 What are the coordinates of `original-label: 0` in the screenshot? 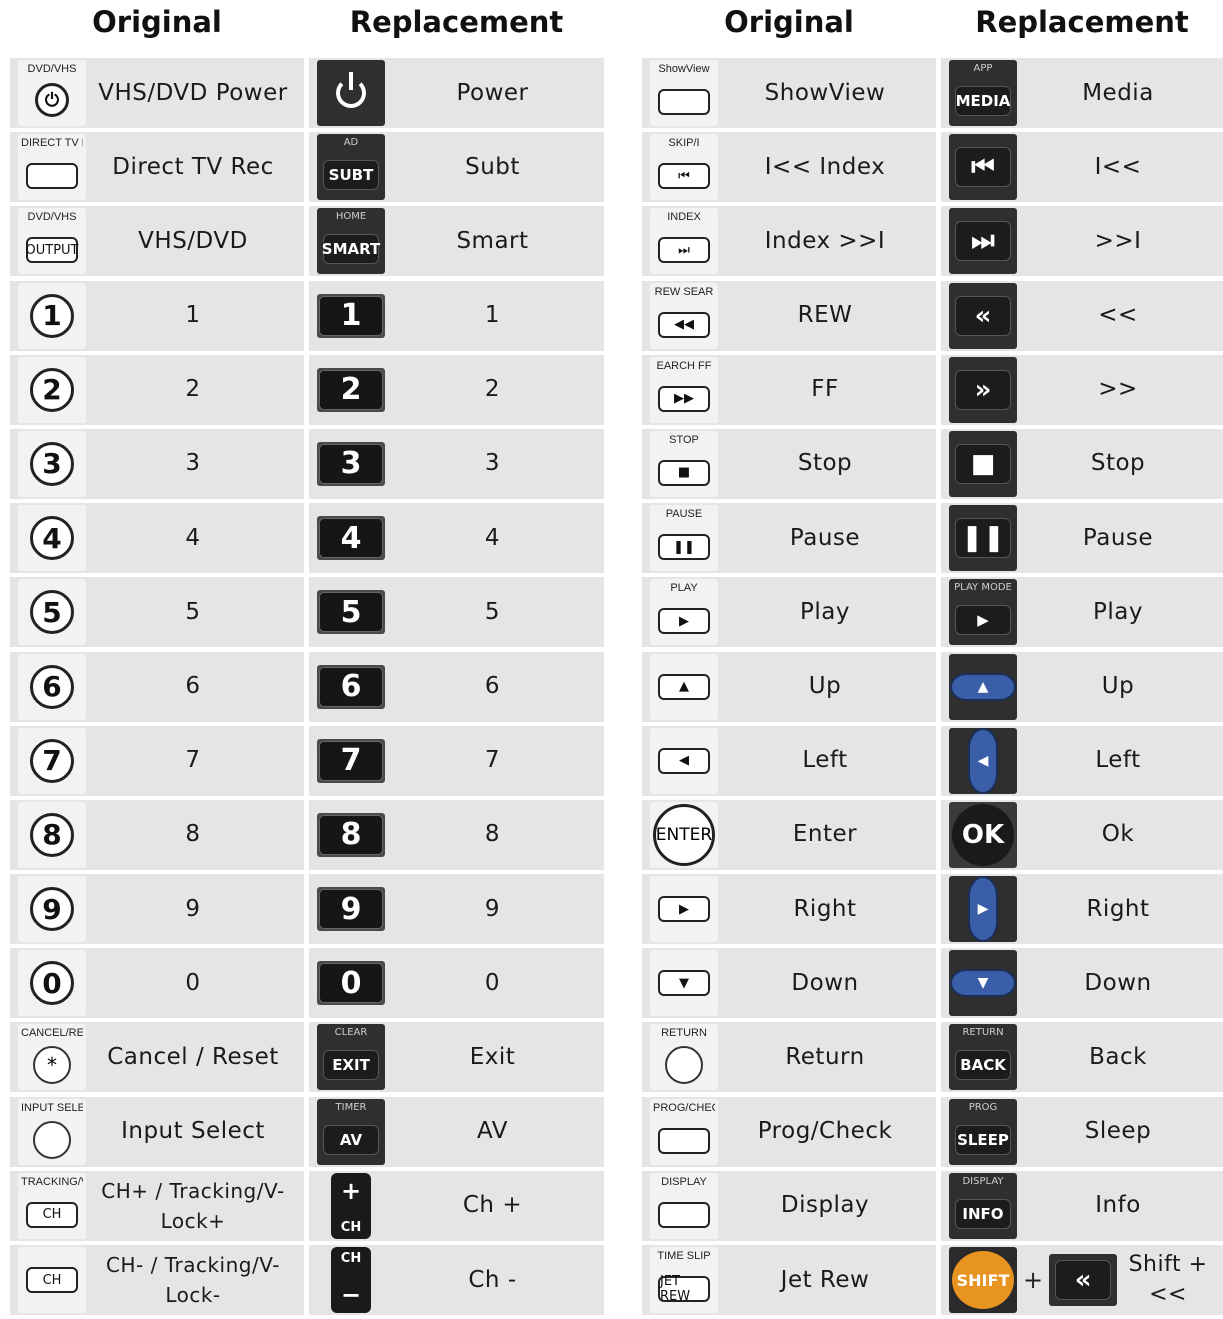 It's located at (193, 982).